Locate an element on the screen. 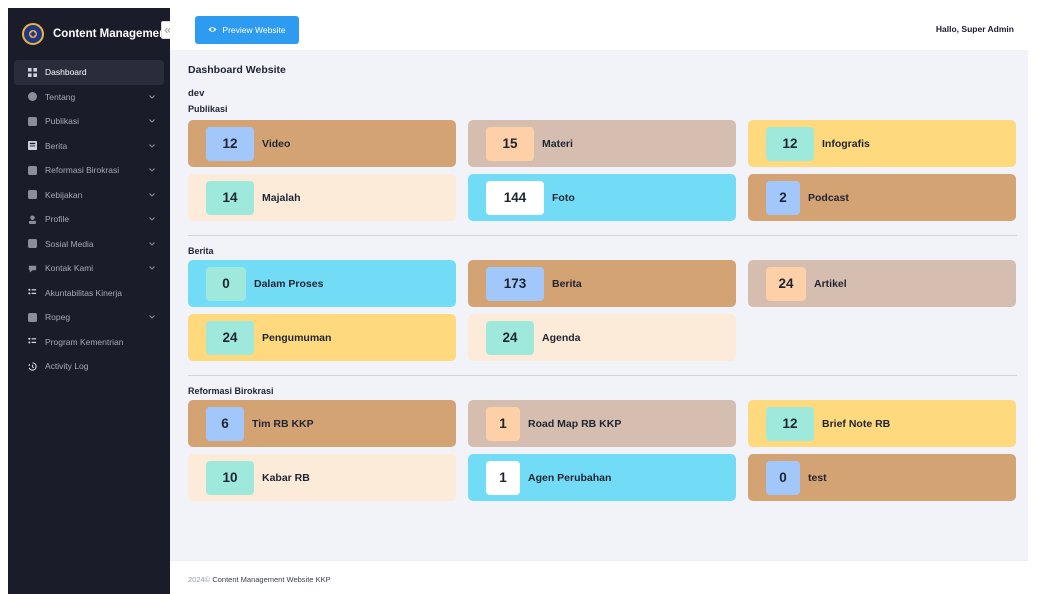 This screenshot has width=1037, height=594. stat-count: 144 is located at coordinates (515, 197).